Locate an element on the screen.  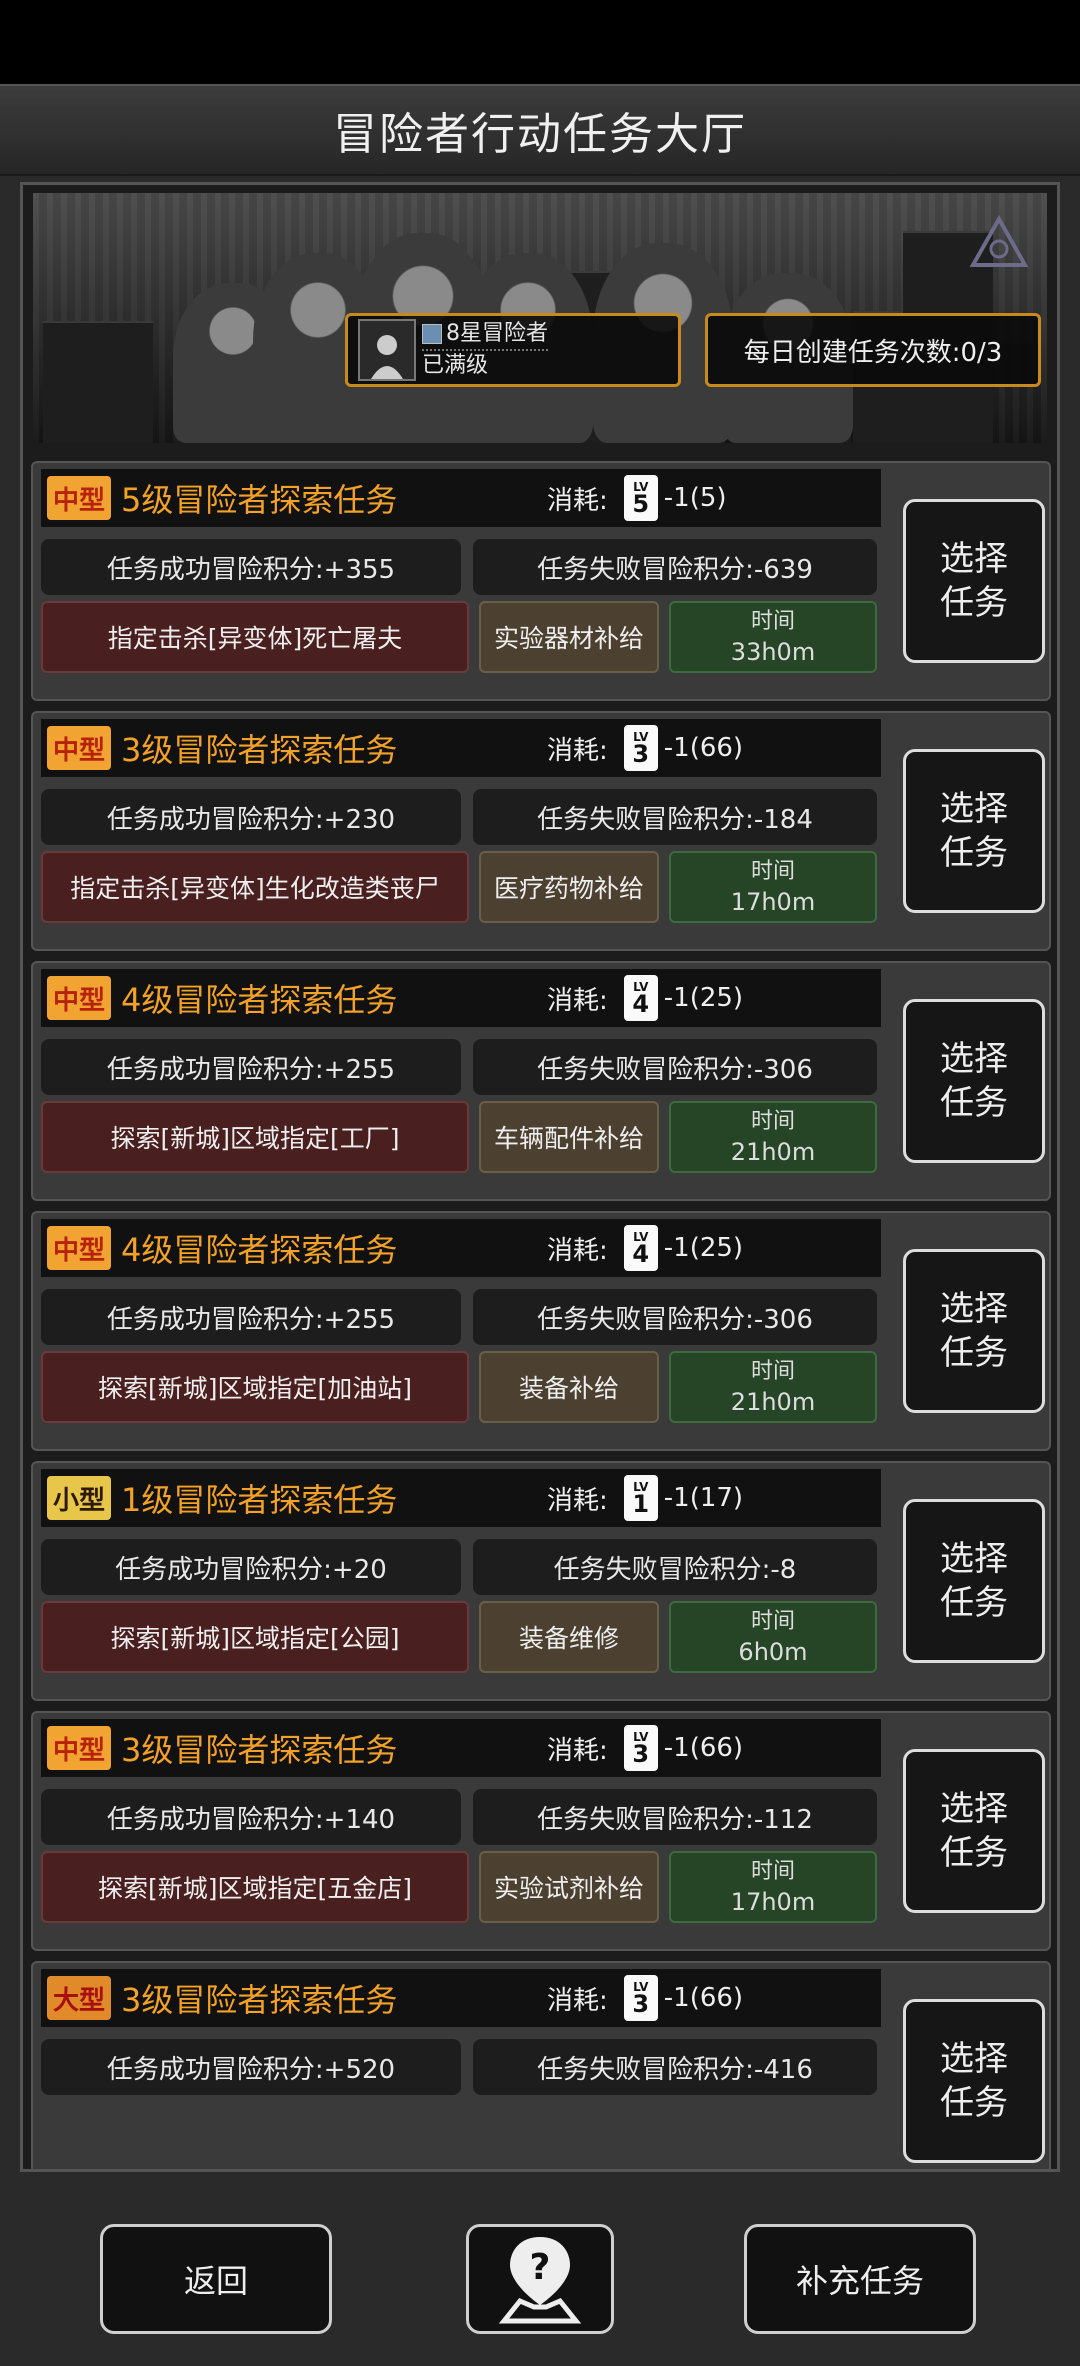
success-score: 任务成功冒险积分:+230 is located at coordinates (251, 817).